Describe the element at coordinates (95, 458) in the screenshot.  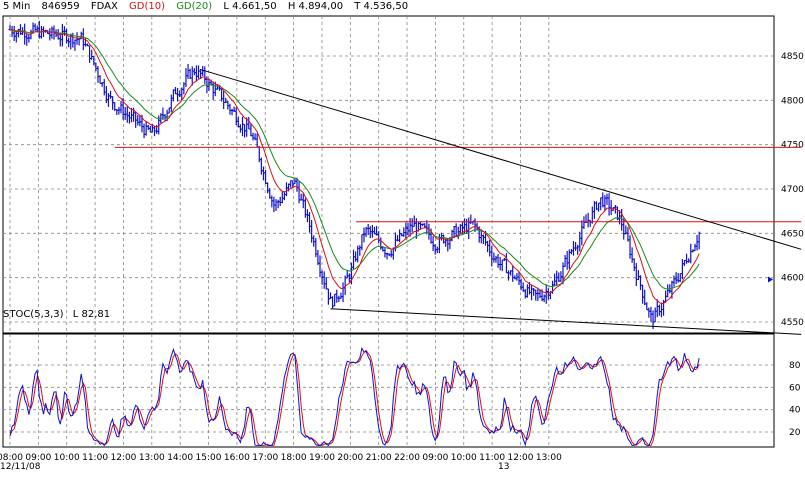
I see `x-tick-label: 11:00` at that location.